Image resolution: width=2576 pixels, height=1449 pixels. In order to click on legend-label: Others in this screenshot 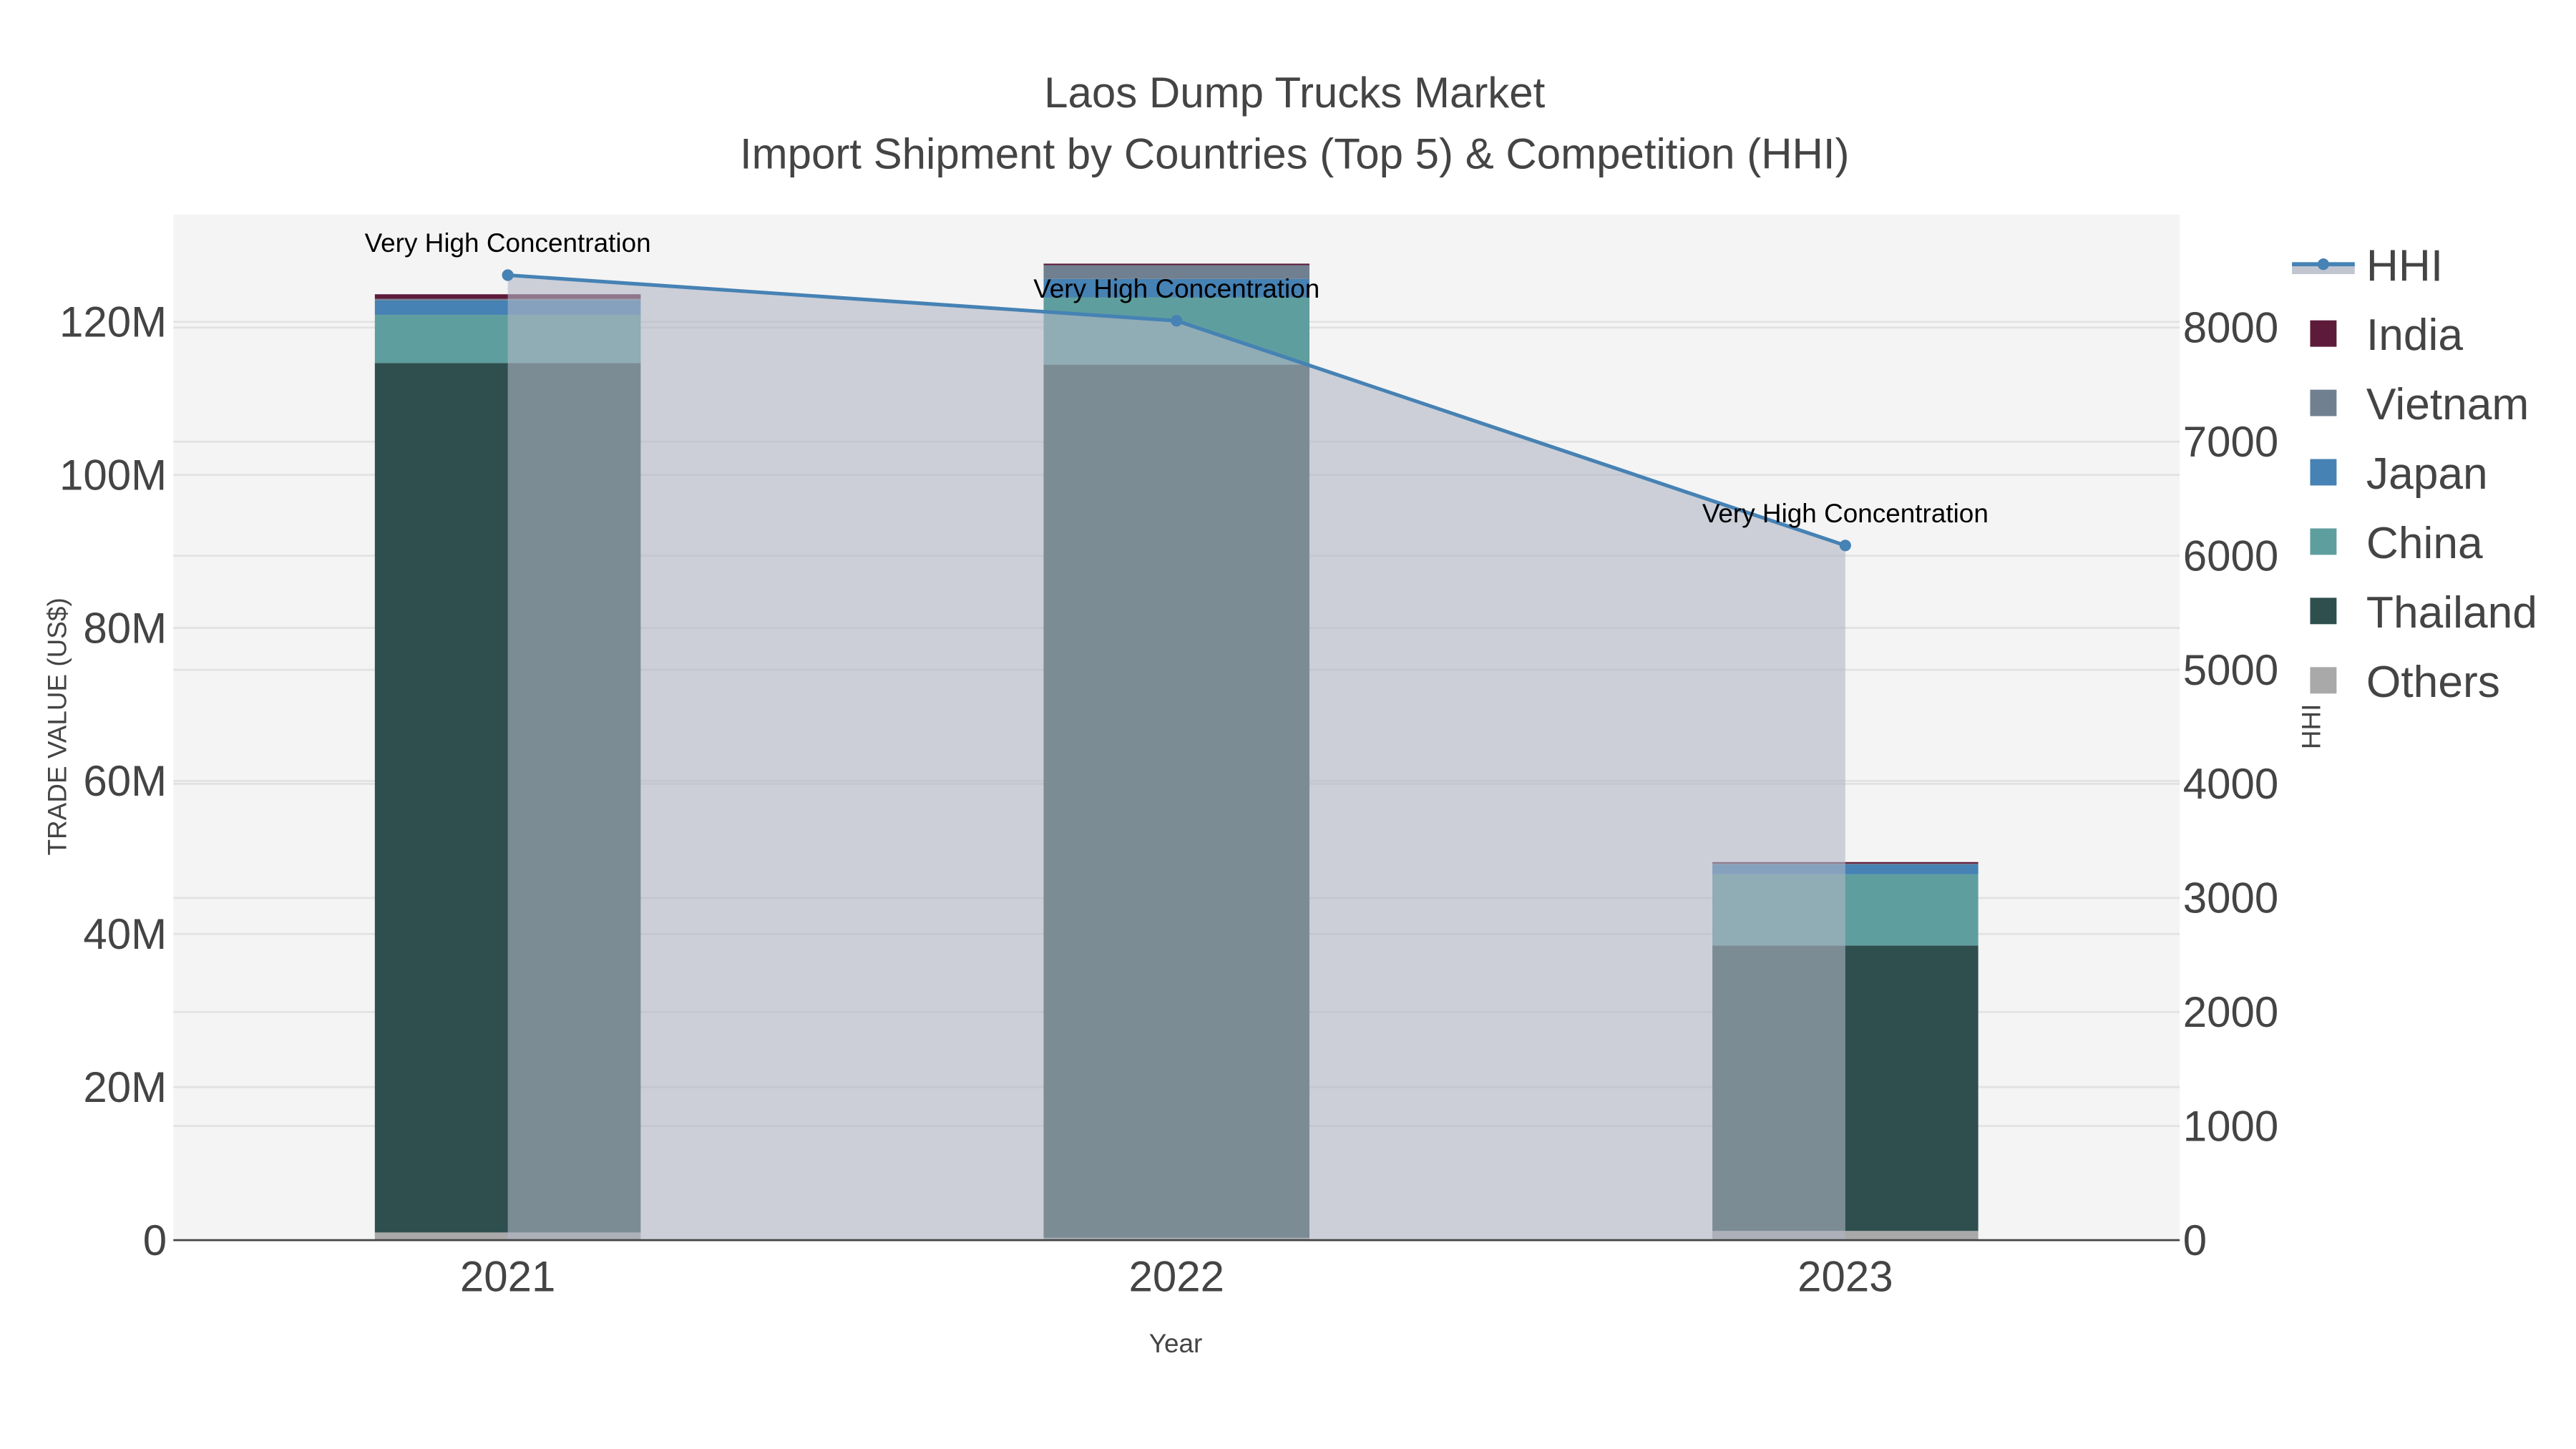, I will do `click(2433, 682)`.